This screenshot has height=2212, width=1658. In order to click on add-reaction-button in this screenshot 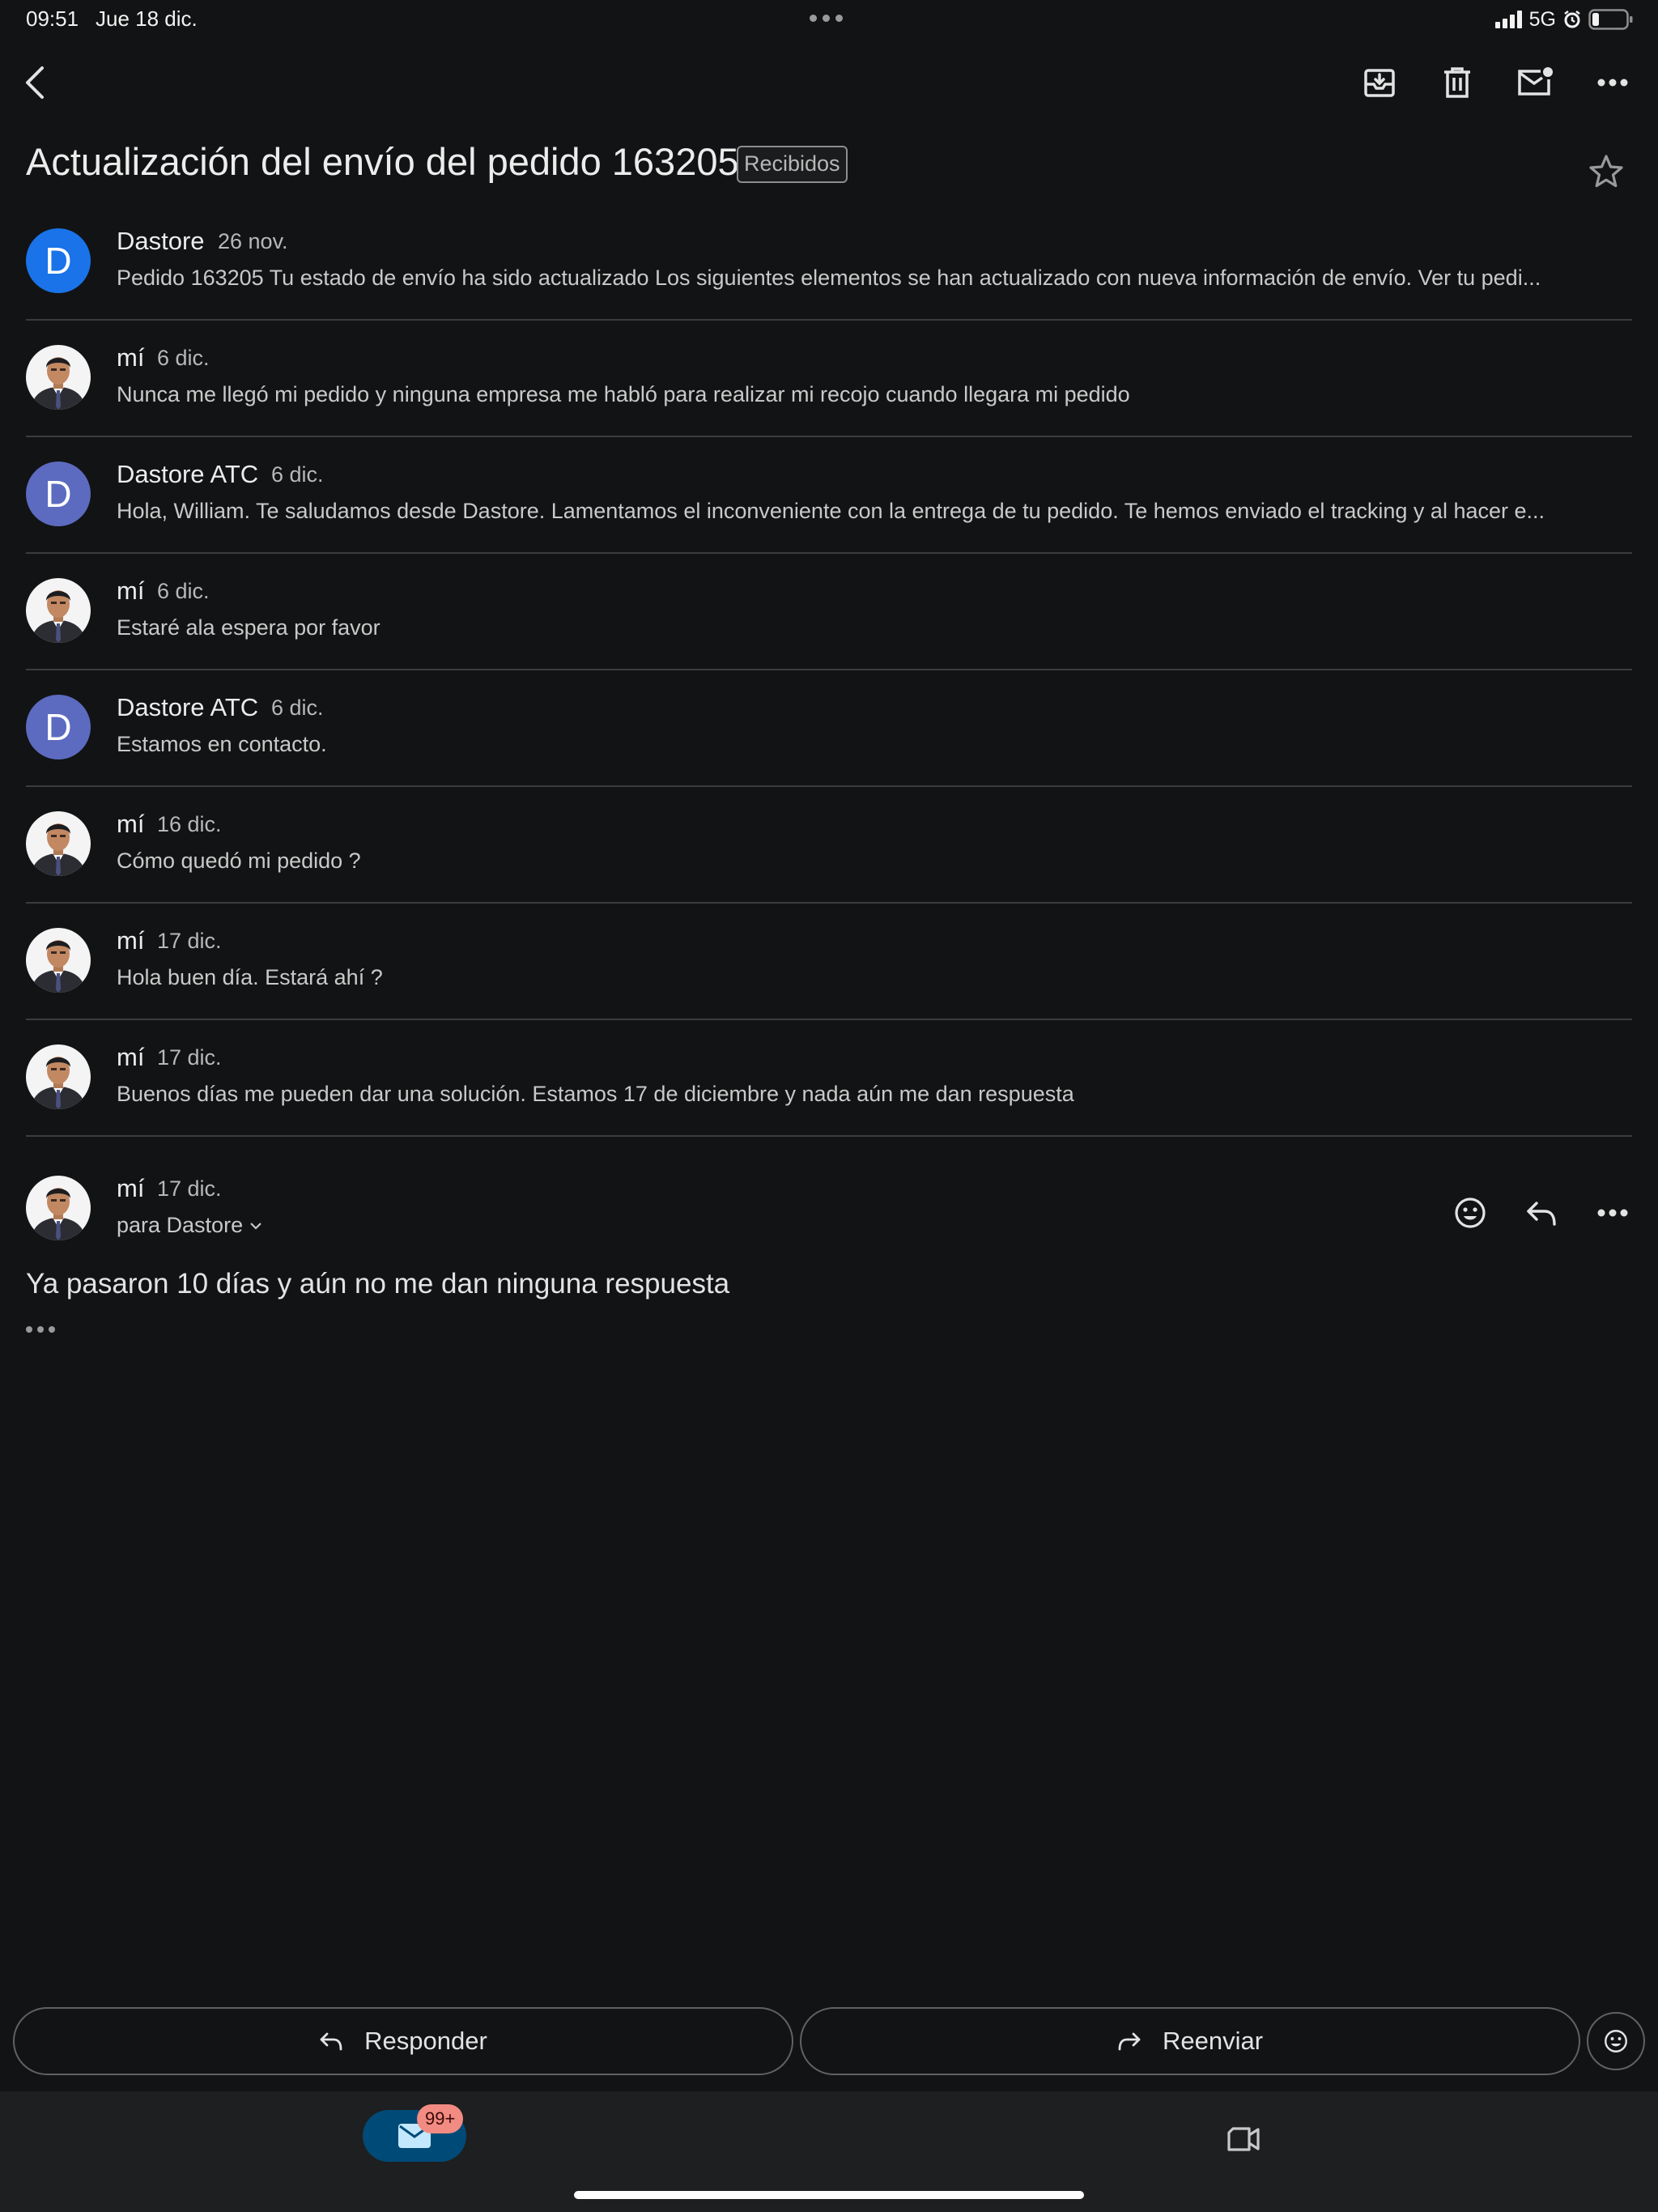, I will do `click(1470, 1213)`.